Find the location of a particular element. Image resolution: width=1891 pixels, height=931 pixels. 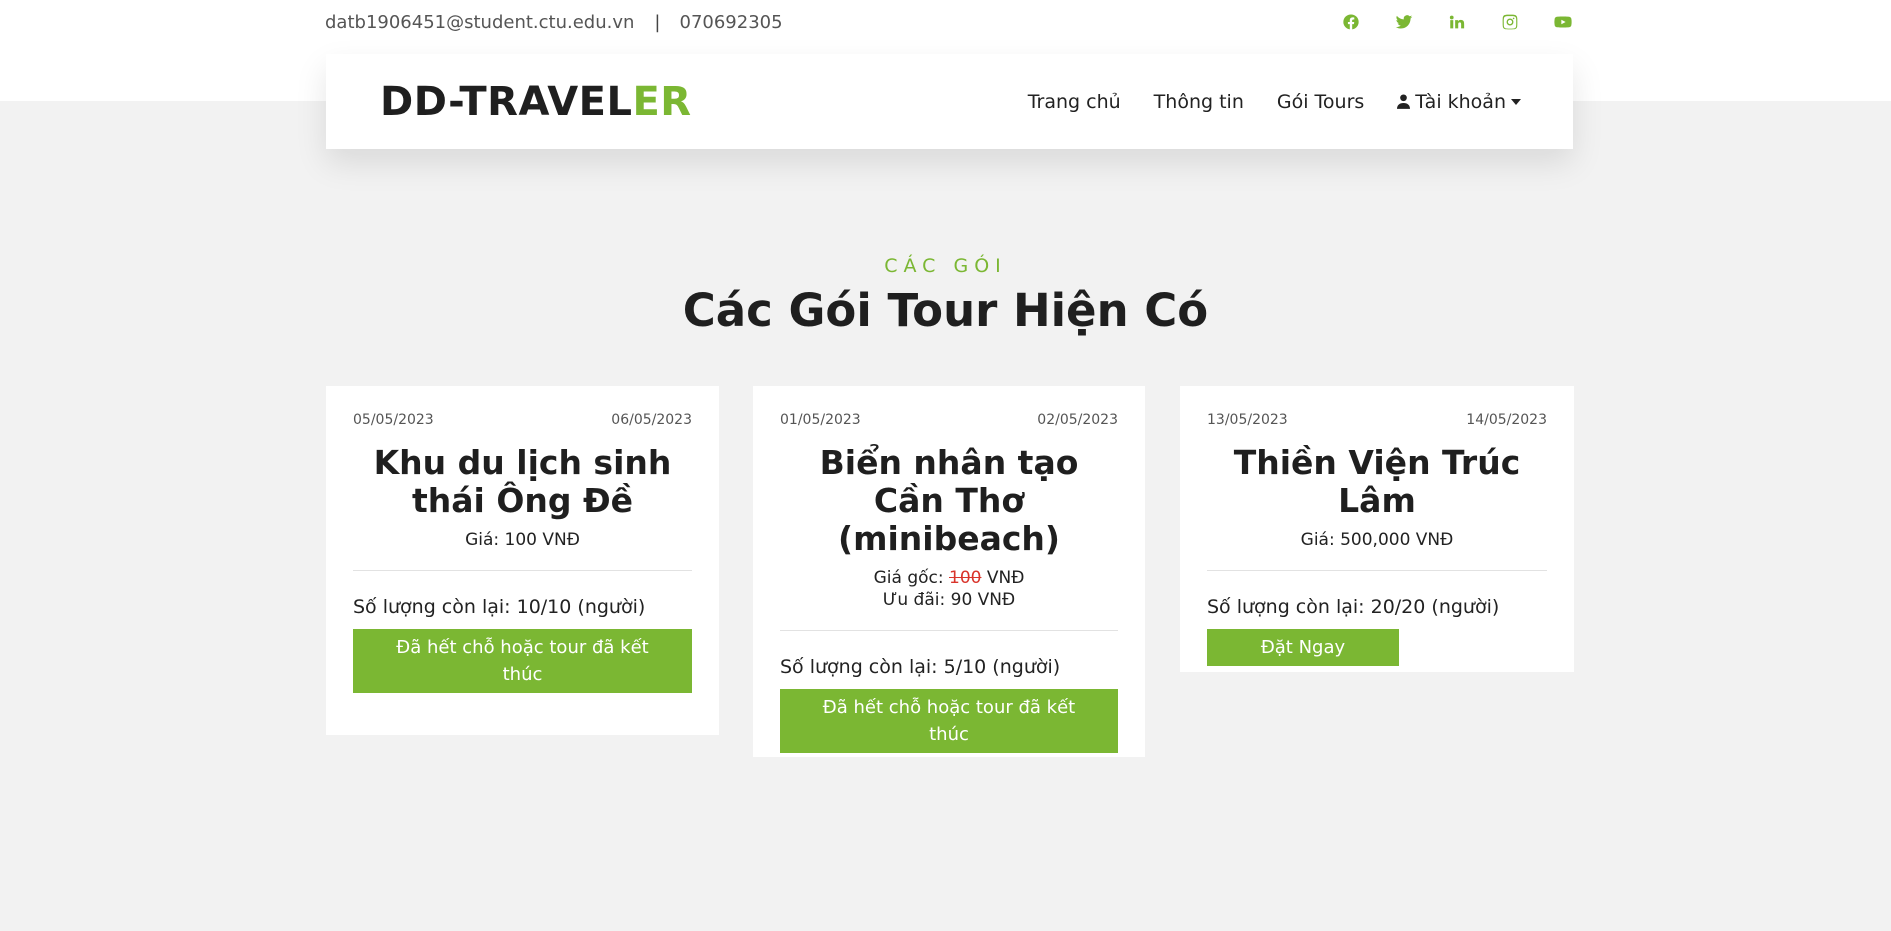

nav-info: Thông tin is located at coordinates (1199, 102).